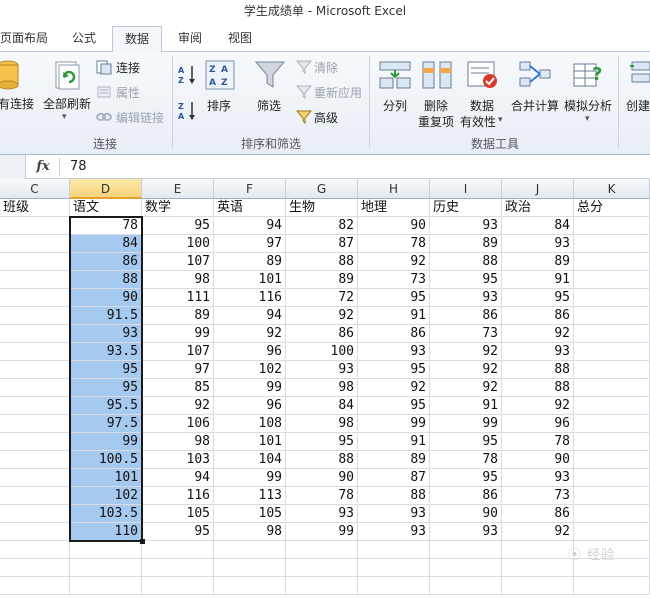  What do you see at coordinates (322, 189) in the screenshot?
I see `column-header-g: G` at bounding box center [322, 189].